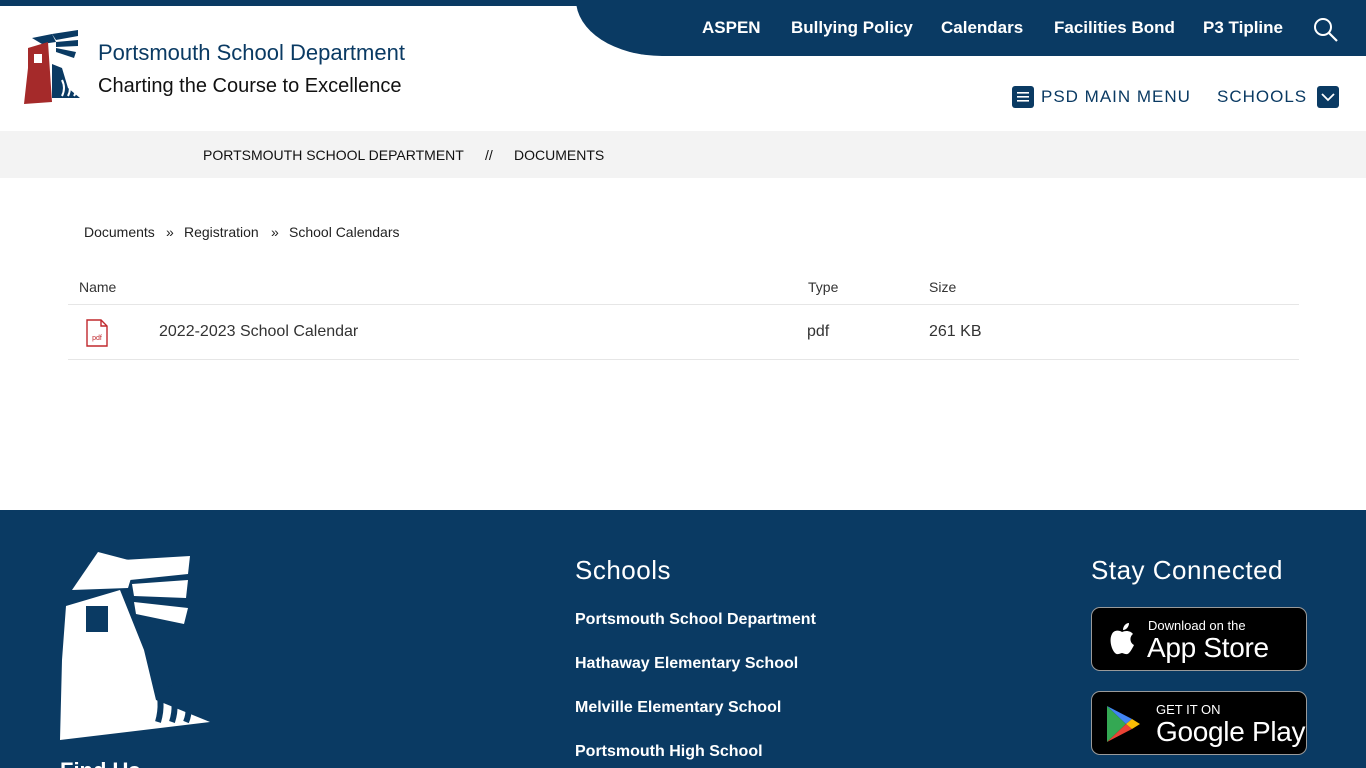 This screenshot has height=768, width=1366. I want to click on app-store-small-text: Download on the, so click(1197, 625).